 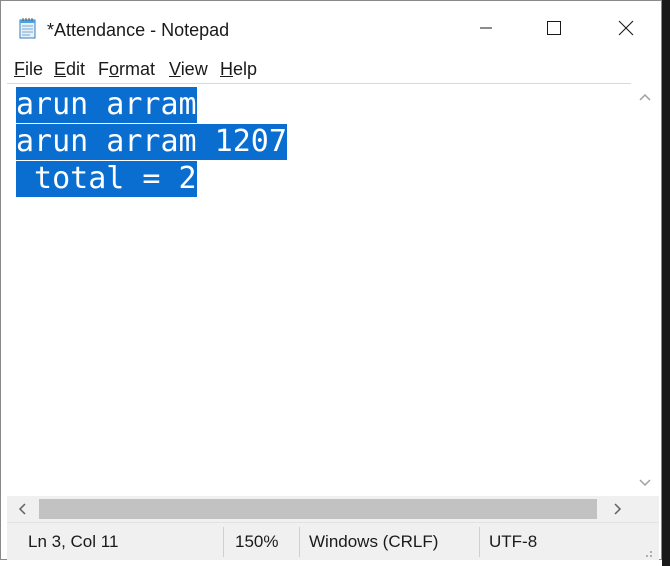 I want to click on menu-help-accel: H, so click(x=226, y=69).